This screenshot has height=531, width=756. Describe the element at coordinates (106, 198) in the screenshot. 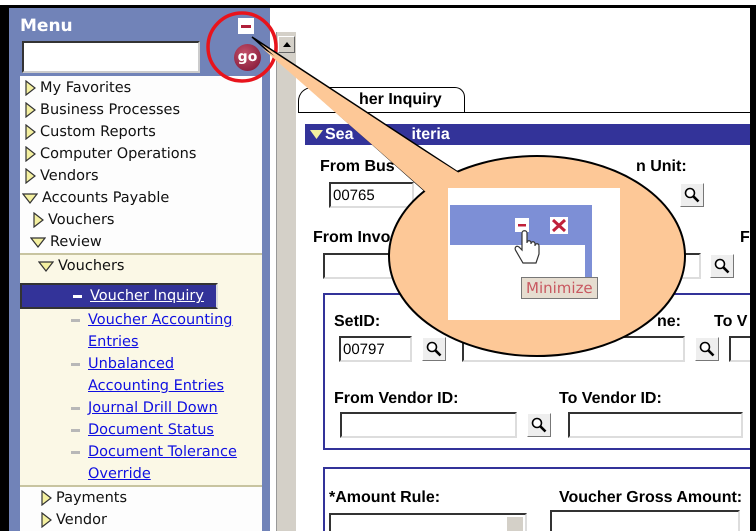

I see `tree-item: Accounts Payable` at that location.